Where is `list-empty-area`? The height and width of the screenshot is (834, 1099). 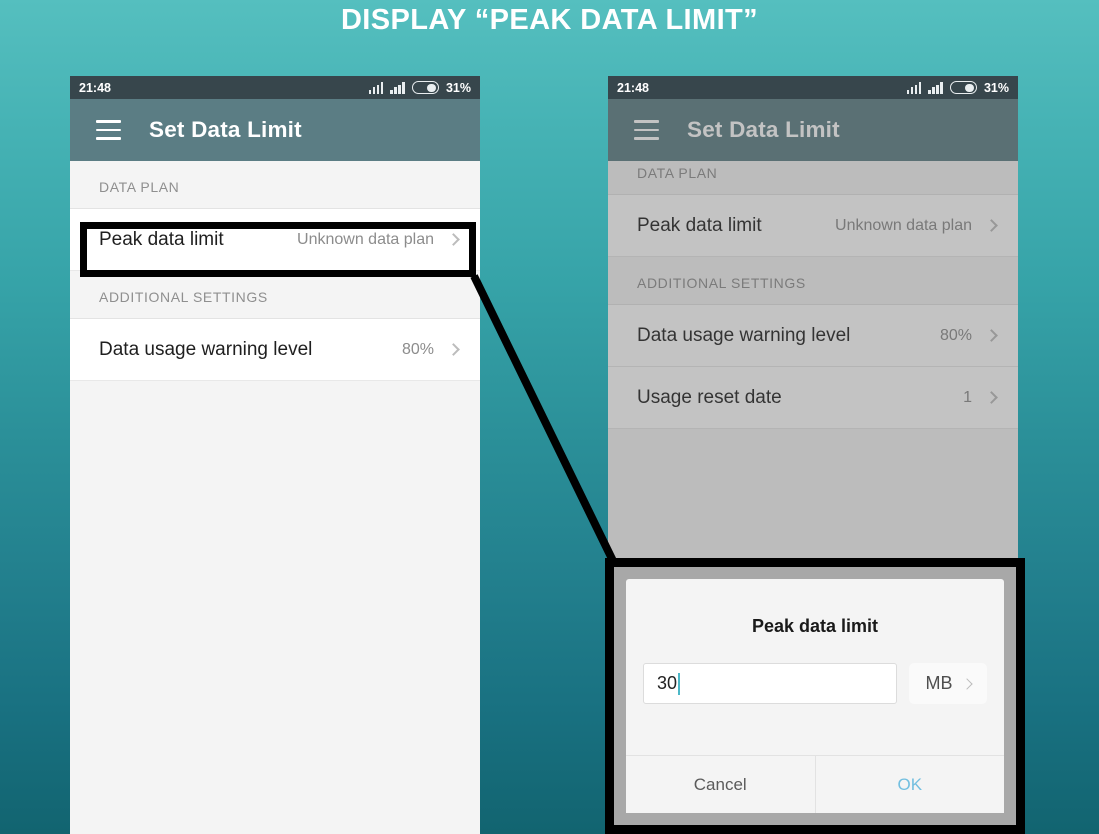
list-empty-area is located at coordinates (813, 499).